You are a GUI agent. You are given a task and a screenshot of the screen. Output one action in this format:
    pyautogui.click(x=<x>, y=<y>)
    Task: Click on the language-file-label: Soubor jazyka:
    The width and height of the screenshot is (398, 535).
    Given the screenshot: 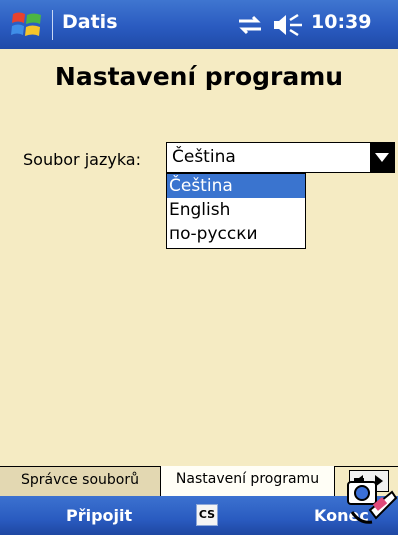 What is the action you would take?
    pyautogui.click(x=82, y=159)
    